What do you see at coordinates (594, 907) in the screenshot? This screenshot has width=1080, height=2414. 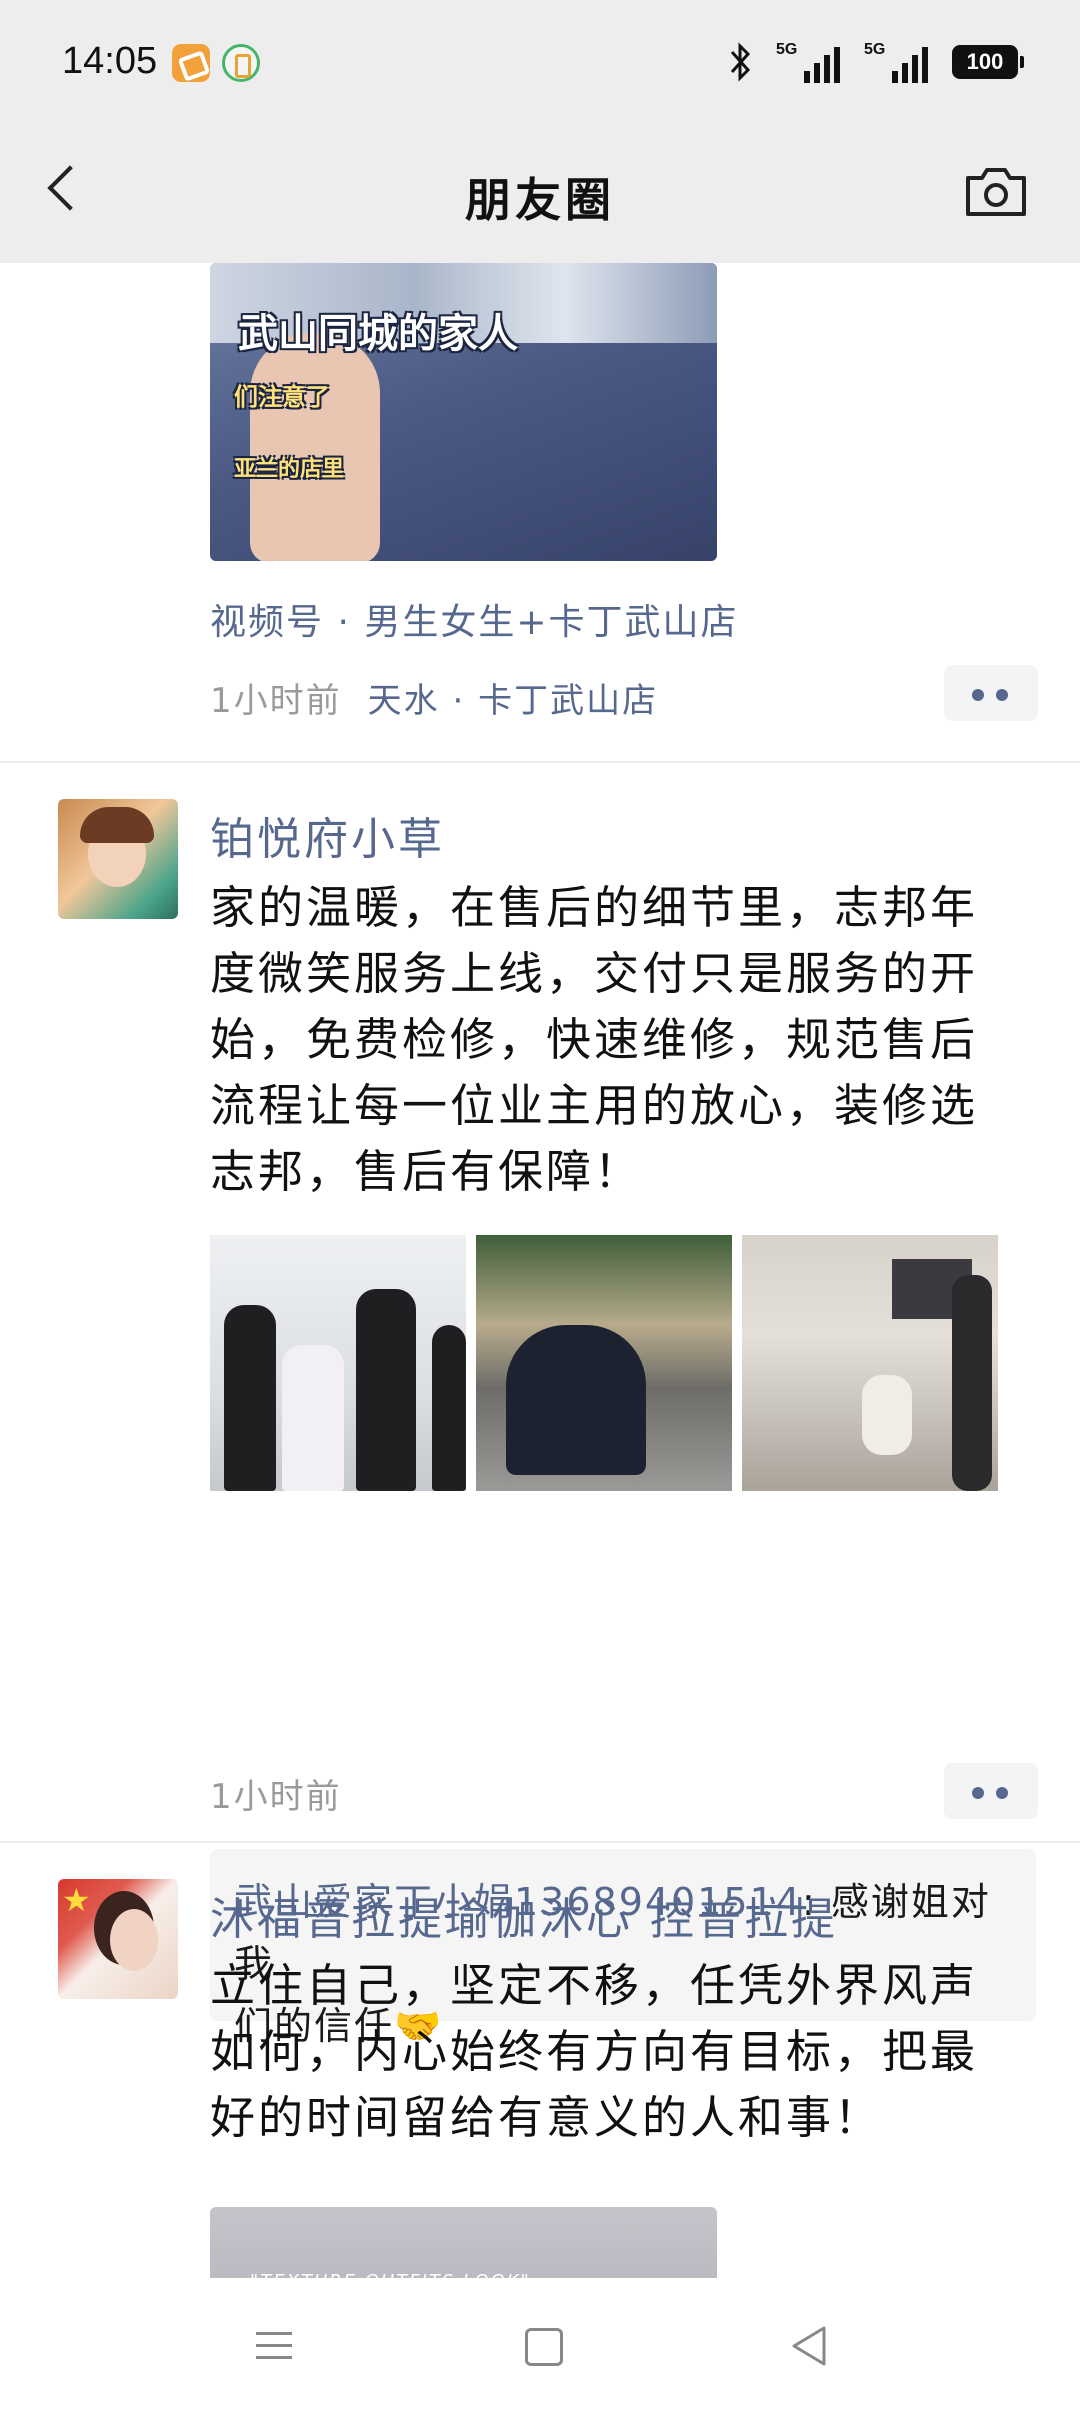 I see `post-text-line: 家的温暖，在售后的细节里，志邦年` at bounding box center [594, 907].